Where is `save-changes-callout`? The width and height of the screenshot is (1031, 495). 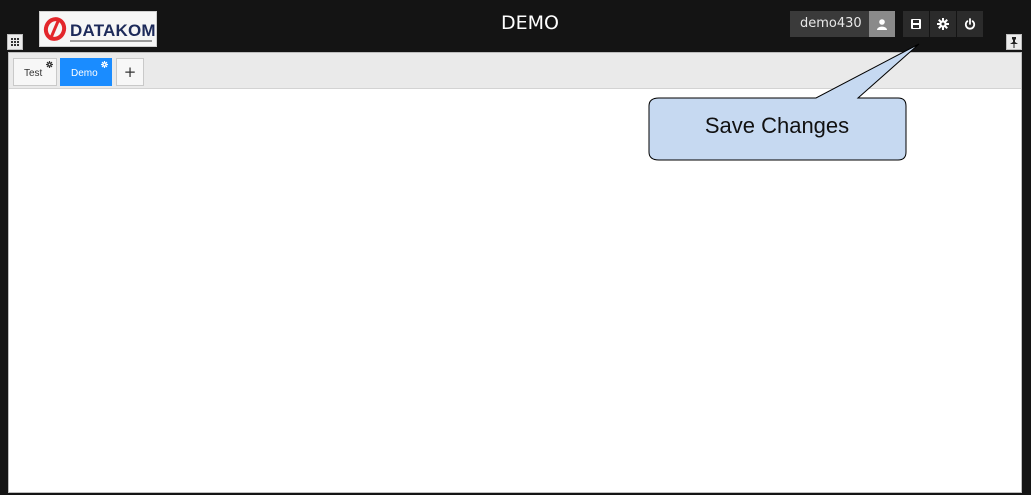
save-changes-callout is located at coordinates (784, 102).